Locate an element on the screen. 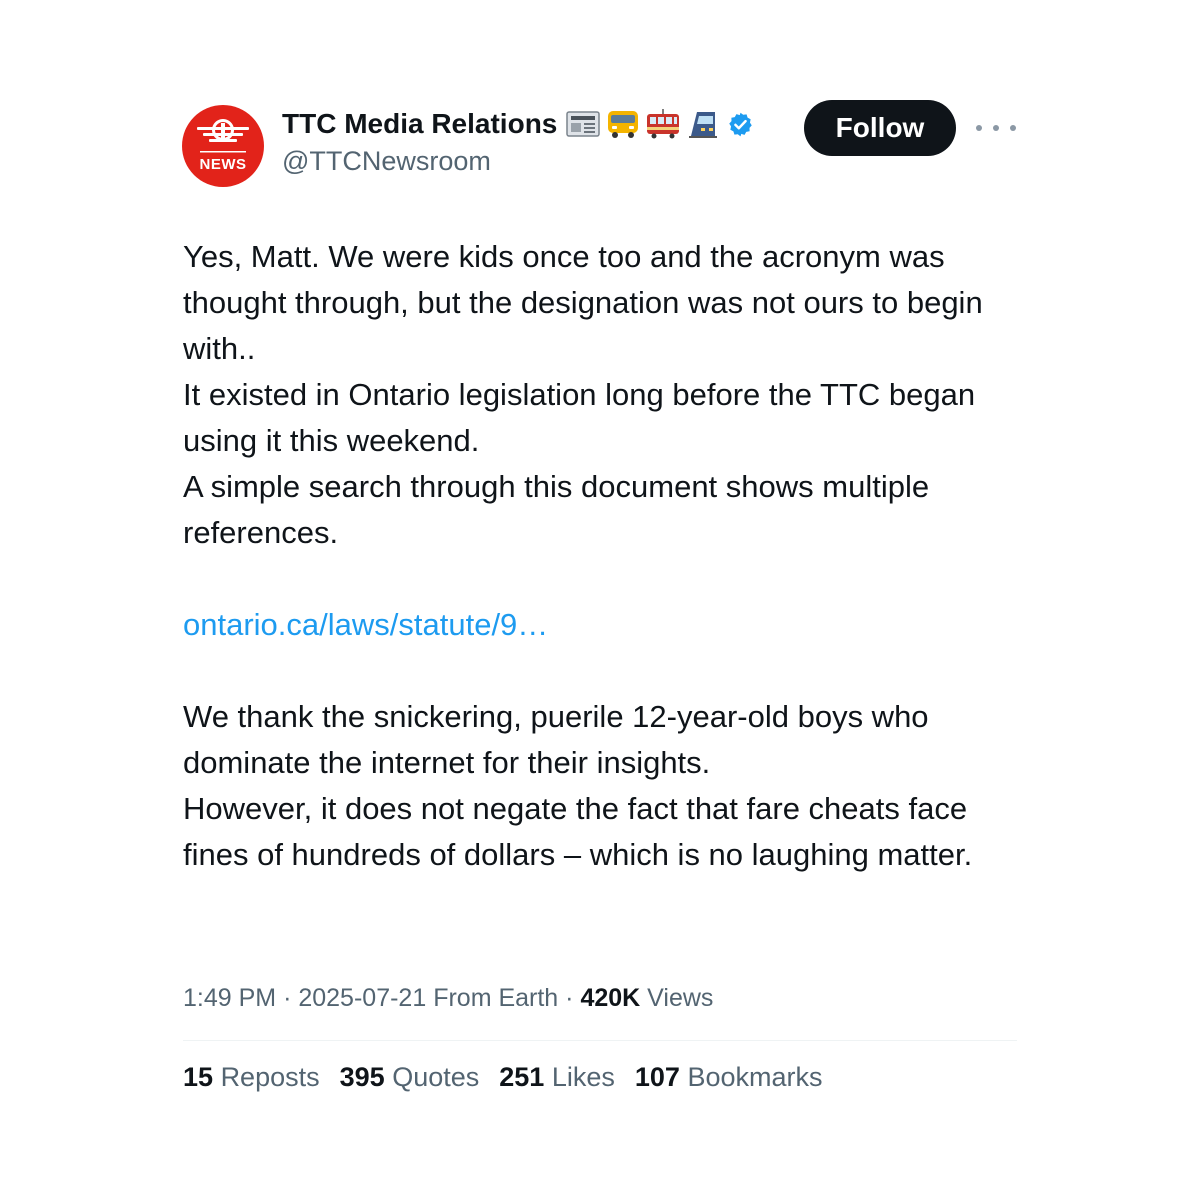  name-emojis is located at coordinates (643, 124).